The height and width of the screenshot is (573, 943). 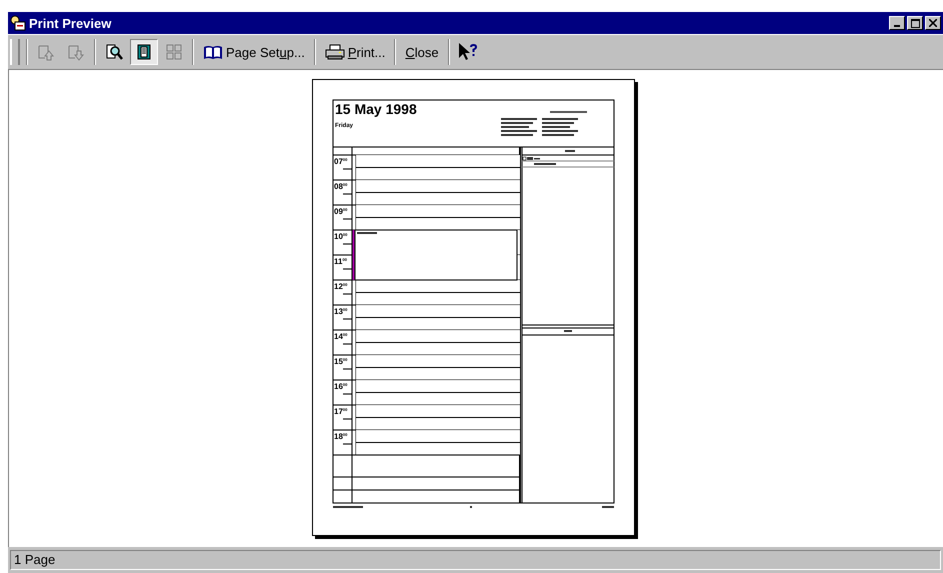 What do you see at coordinates (18, 23) in the screenshot?
I see `app-icon` at bounding box center [18, 23].